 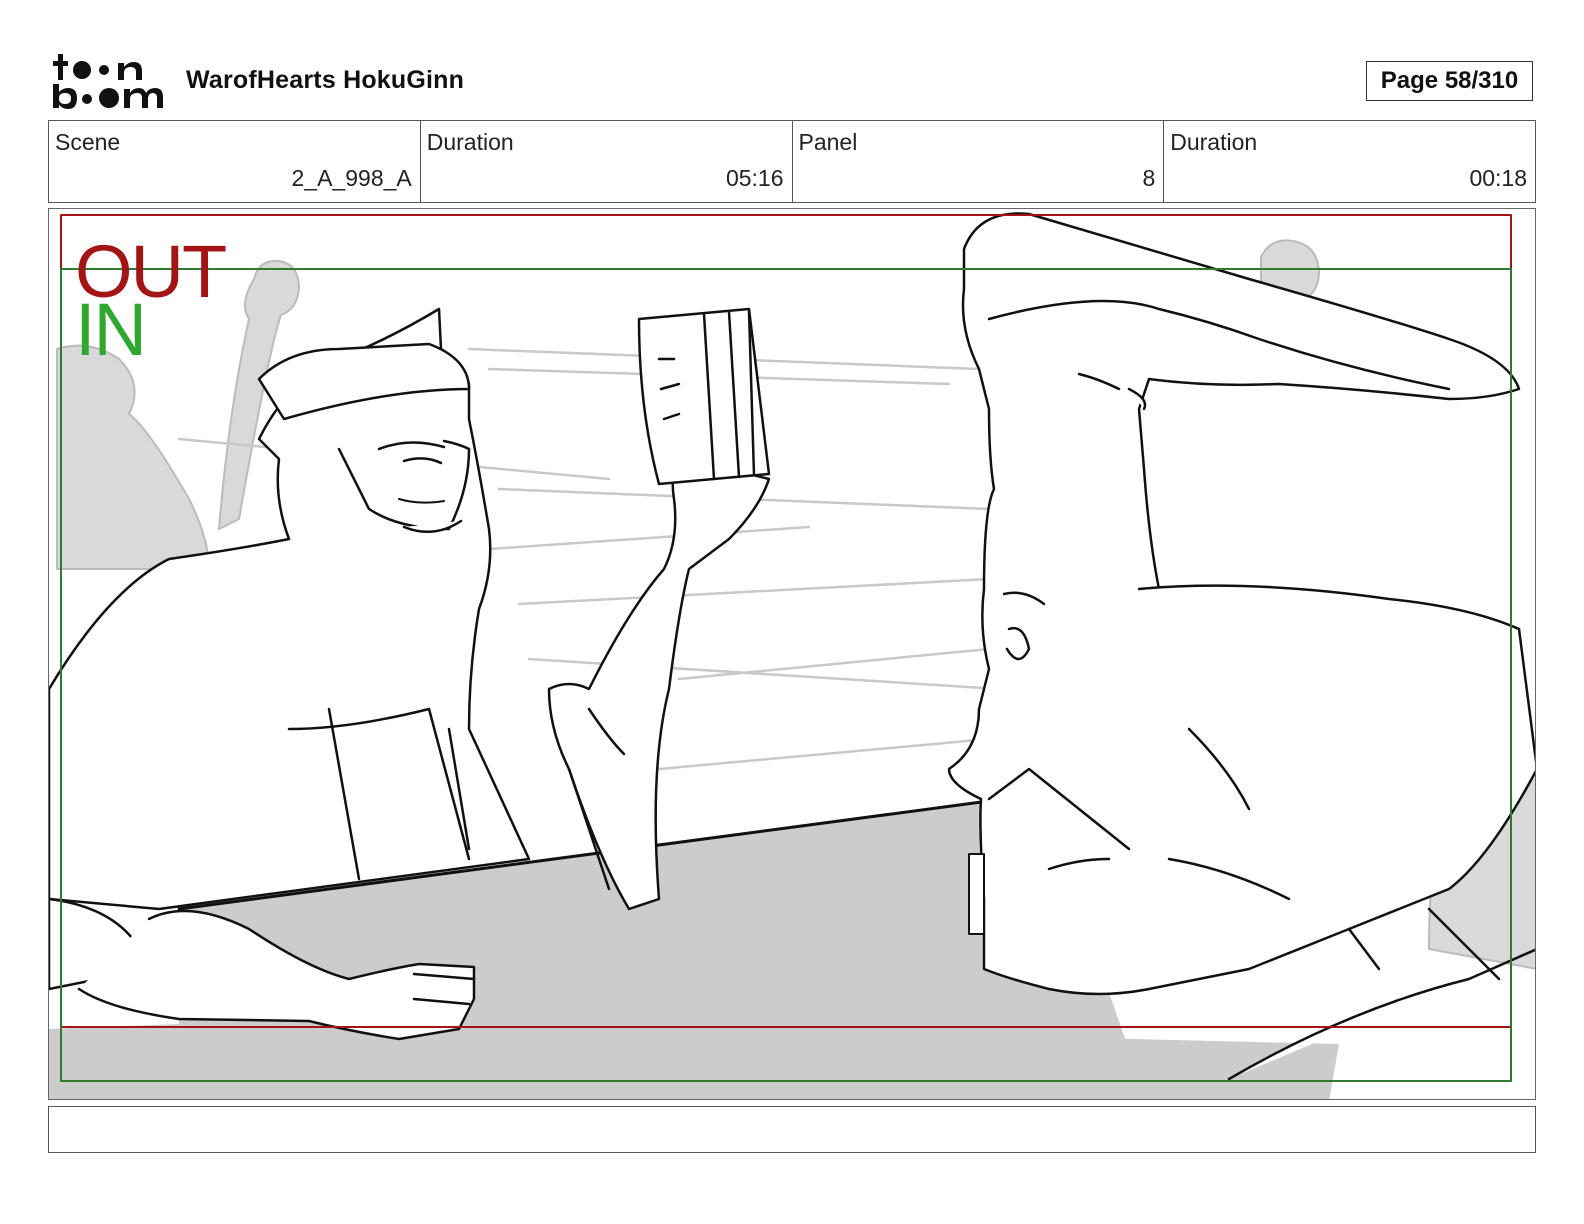 I want to click on scene-value: 2_A_998_A, so click(x=351, y=178).